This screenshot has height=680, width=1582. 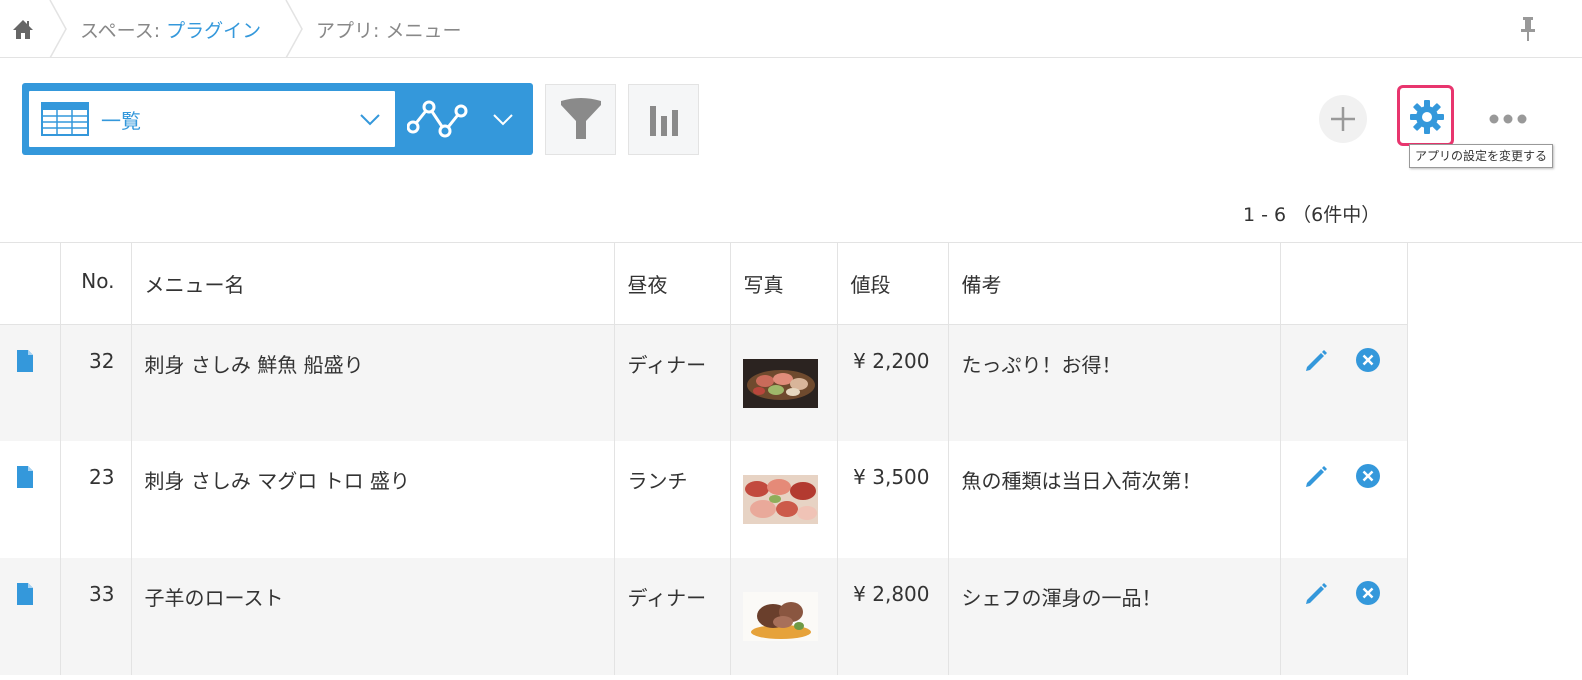 I want to click on graph-icon, so click(x=437, y=121).